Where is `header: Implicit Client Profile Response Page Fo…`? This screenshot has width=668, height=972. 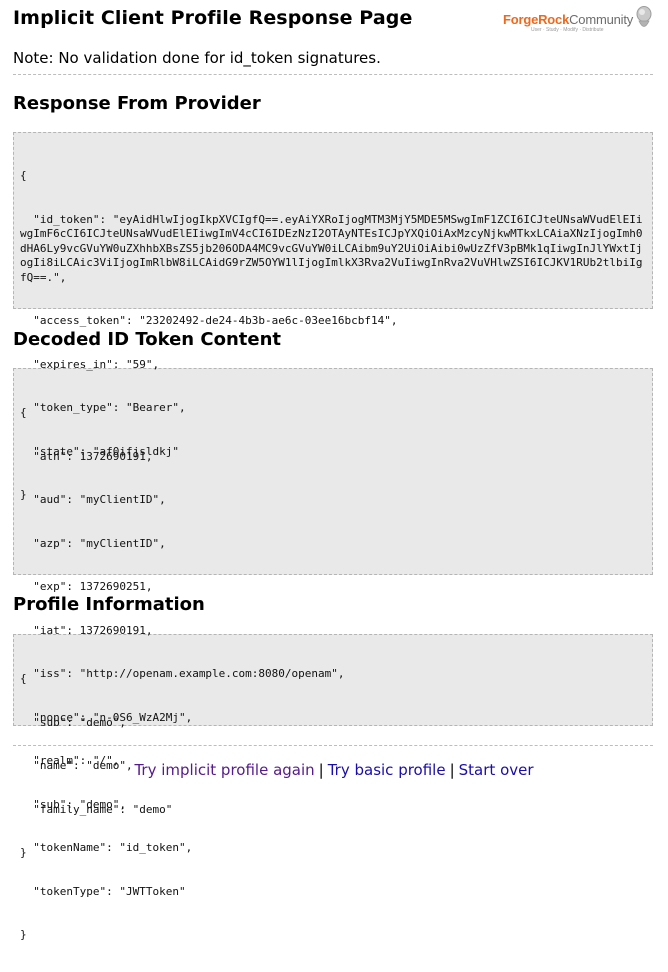 header: Implicit Client Profile Response Page Fo… is located at coordinates (333, 22).